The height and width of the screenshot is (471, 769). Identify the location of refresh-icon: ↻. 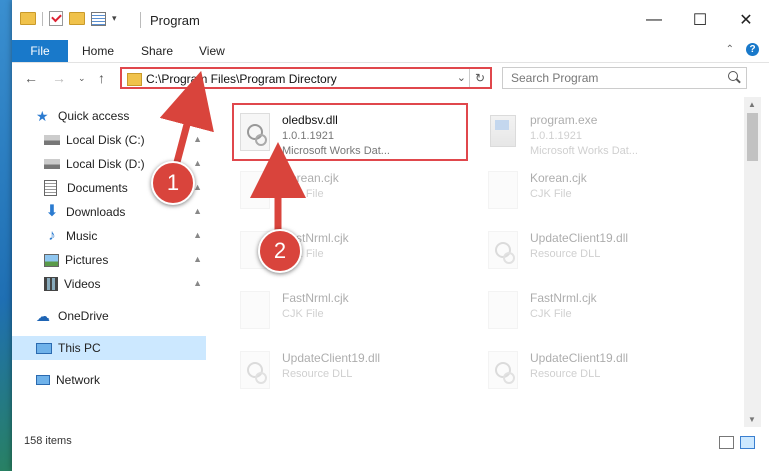
(479, 78).